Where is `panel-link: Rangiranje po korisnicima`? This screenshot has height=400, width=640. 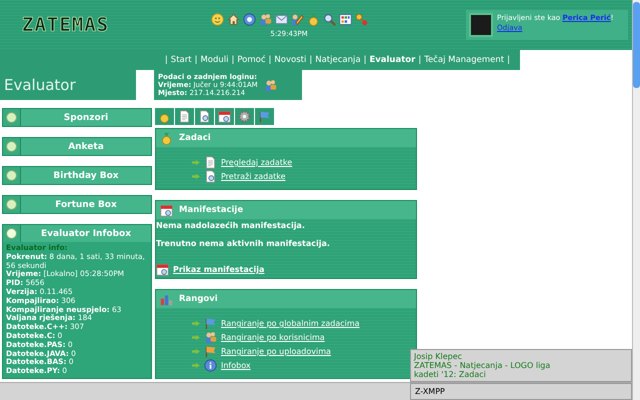 panel-link: Rangiranje po korisnicima is located at coordinates (273, 337).